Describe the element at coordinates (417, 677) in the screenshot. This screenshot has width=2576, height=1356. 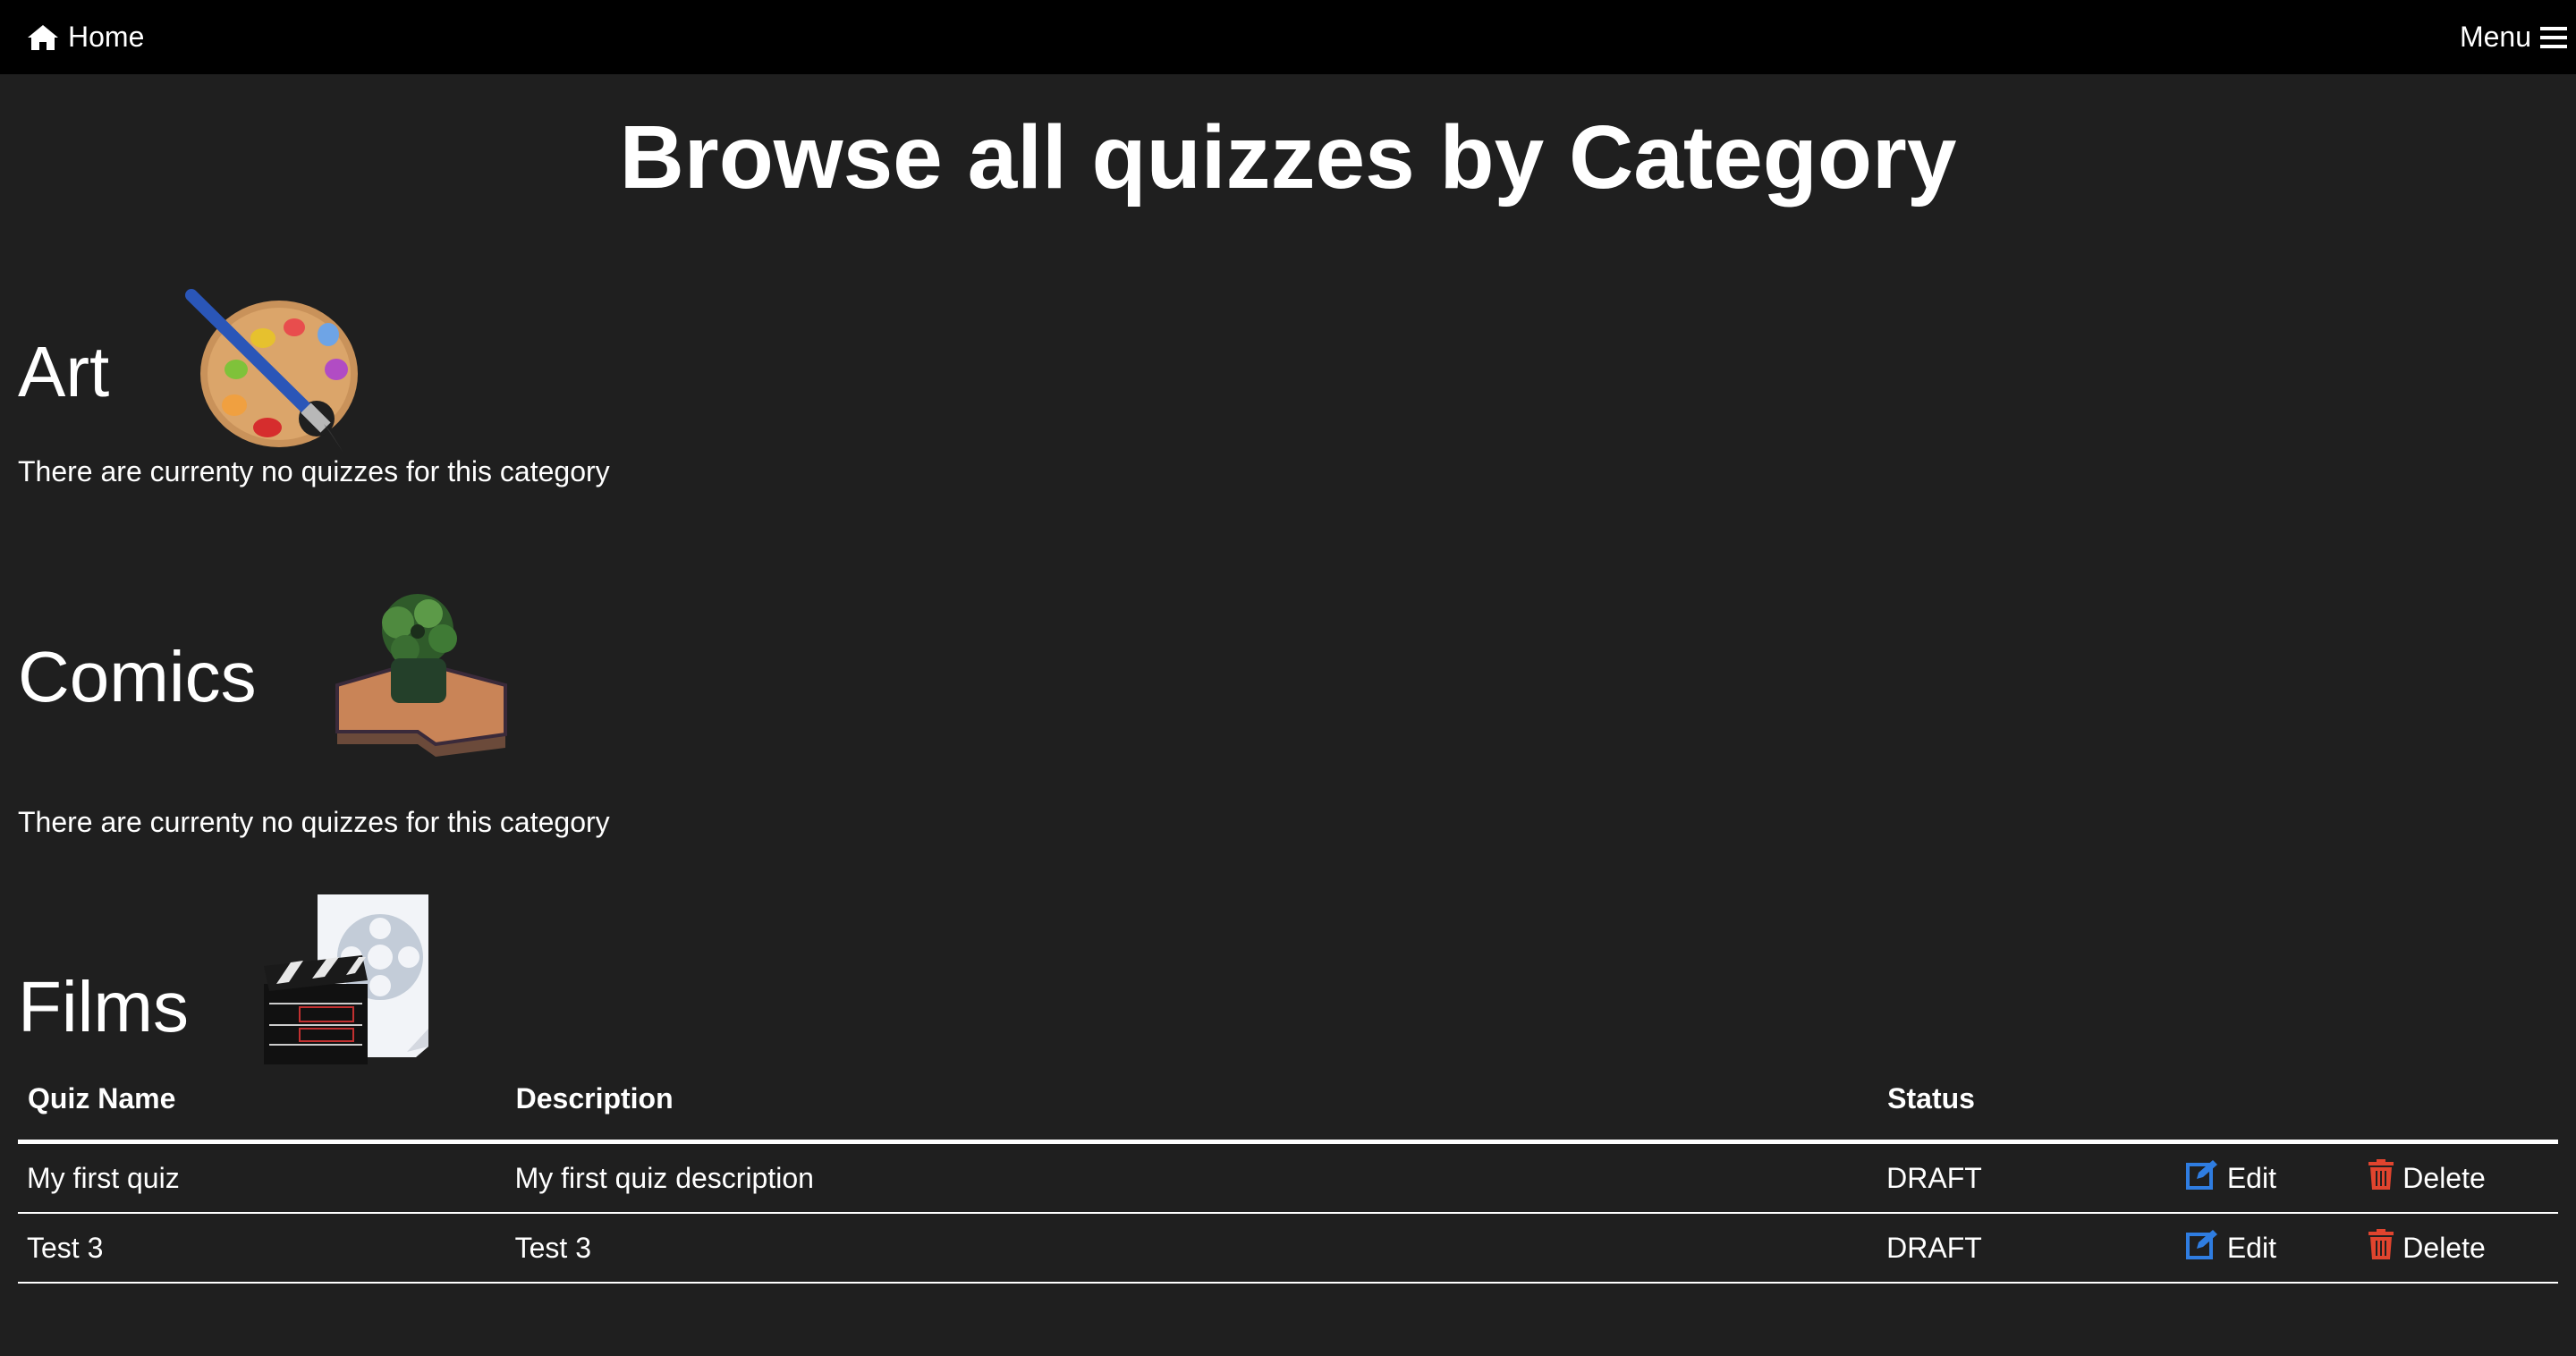
I see `comics-hulk-icon` at that location.